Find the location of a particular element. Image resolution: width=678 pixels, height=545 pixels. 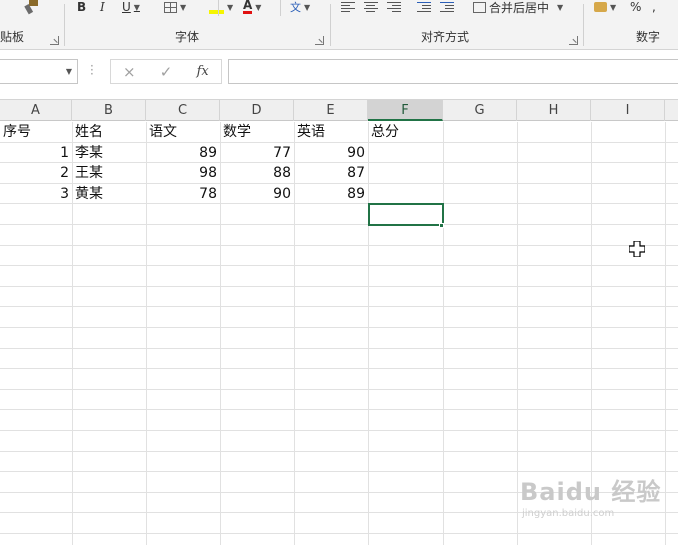

fill-handle is located at coordinates (441, 225).